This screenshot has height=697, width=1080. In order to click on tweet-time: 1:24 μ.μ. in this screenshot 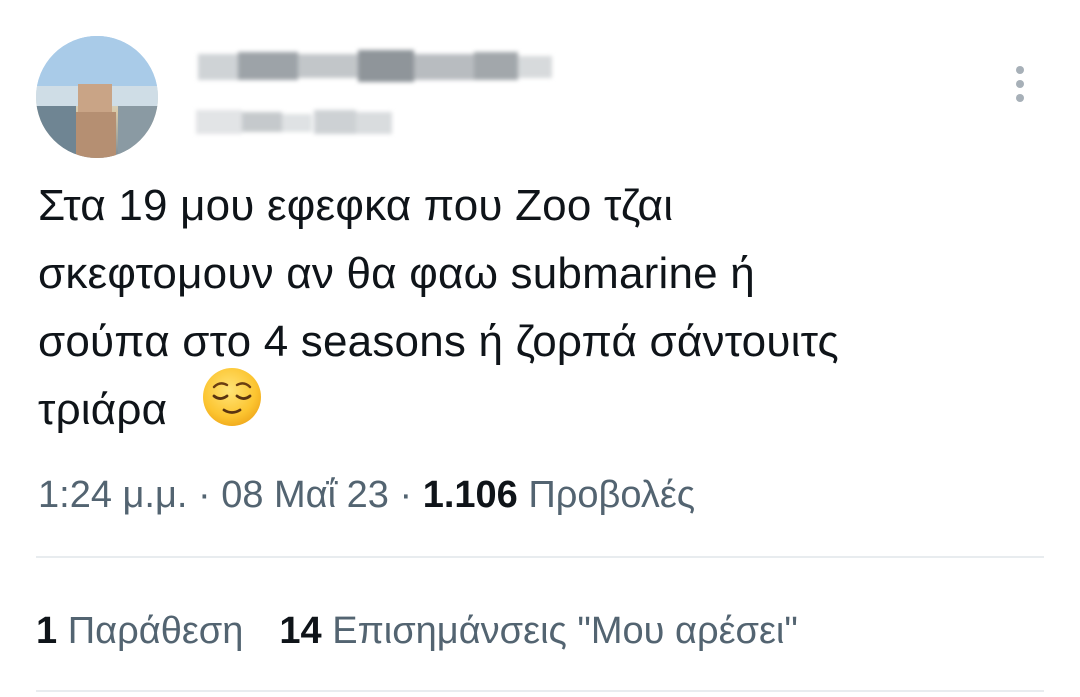, I will do `click(112, 495)`.